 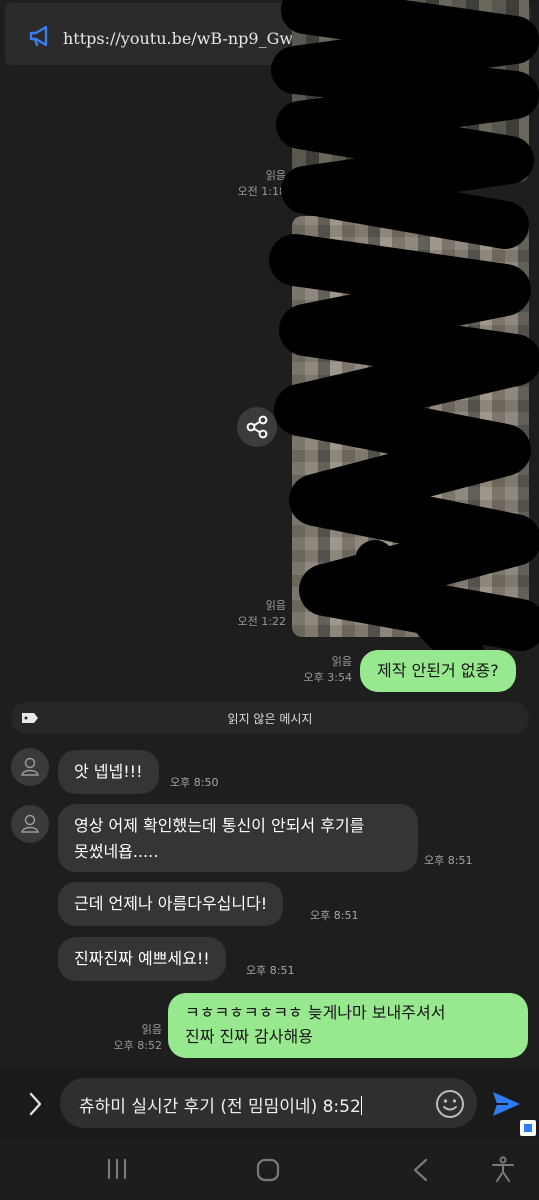 I want to click on smiley-icon, so click(x=450, y=1104).